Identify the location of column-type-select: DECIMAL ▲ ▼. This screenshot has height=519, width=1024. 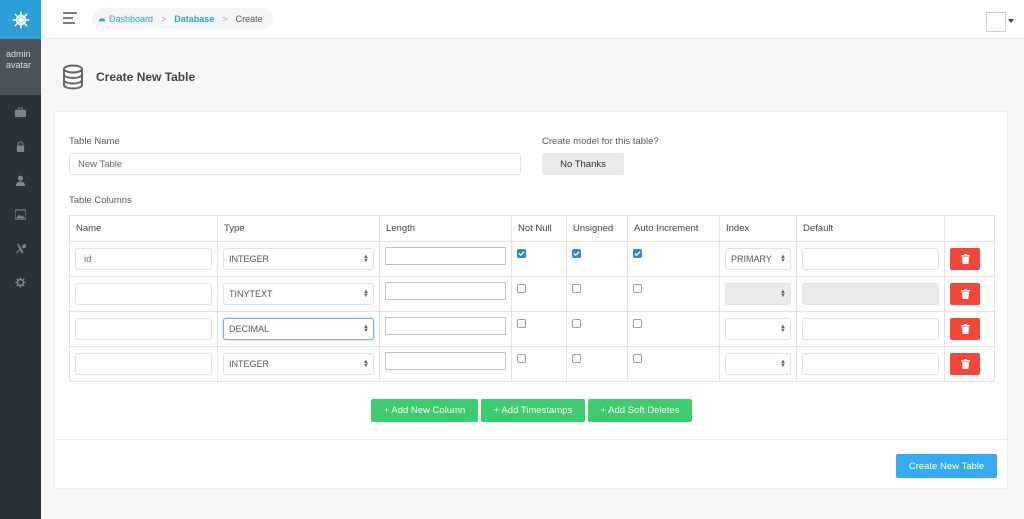
(298, 329).